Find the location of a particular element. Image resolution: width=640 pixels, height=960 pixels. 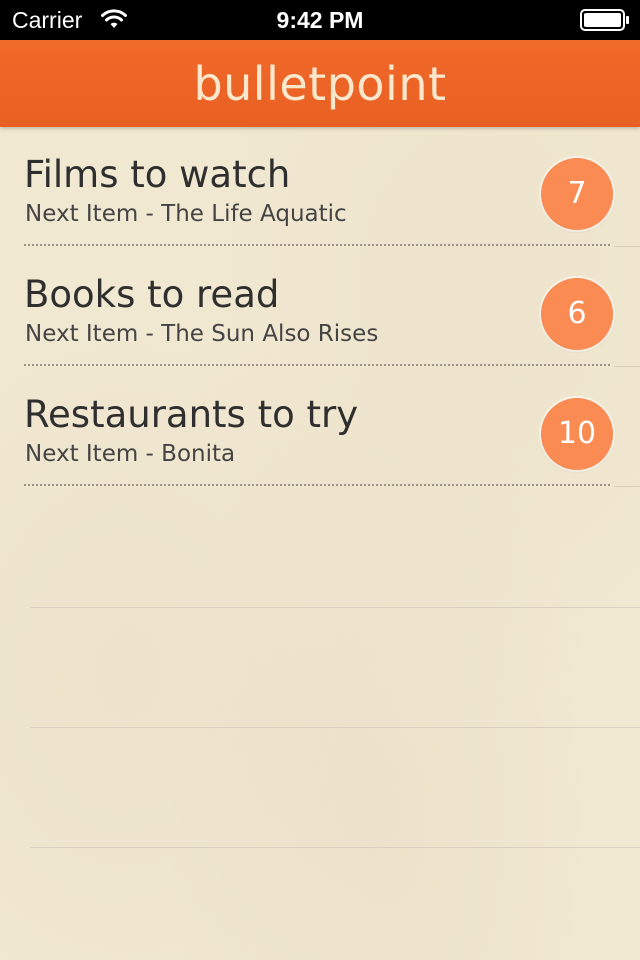

list-next-item: Next Item - Bonita is located at coordinates (130, 454).